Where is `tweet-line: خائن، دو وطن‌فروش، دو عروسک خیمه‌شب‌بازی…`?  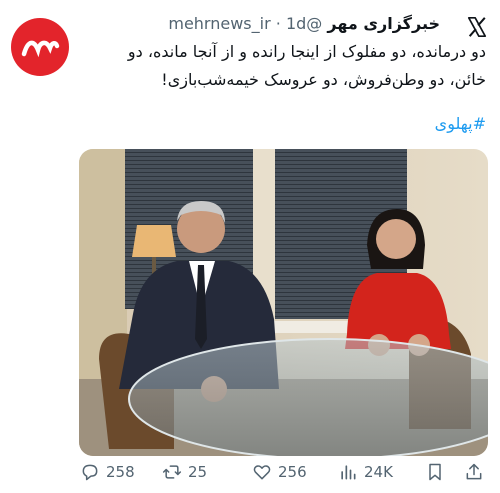 tweet-line: خائن، دو وطن‌فروش، دو عروسک خیمه‌شب‌بازی… is located at coordinates (323, 79).